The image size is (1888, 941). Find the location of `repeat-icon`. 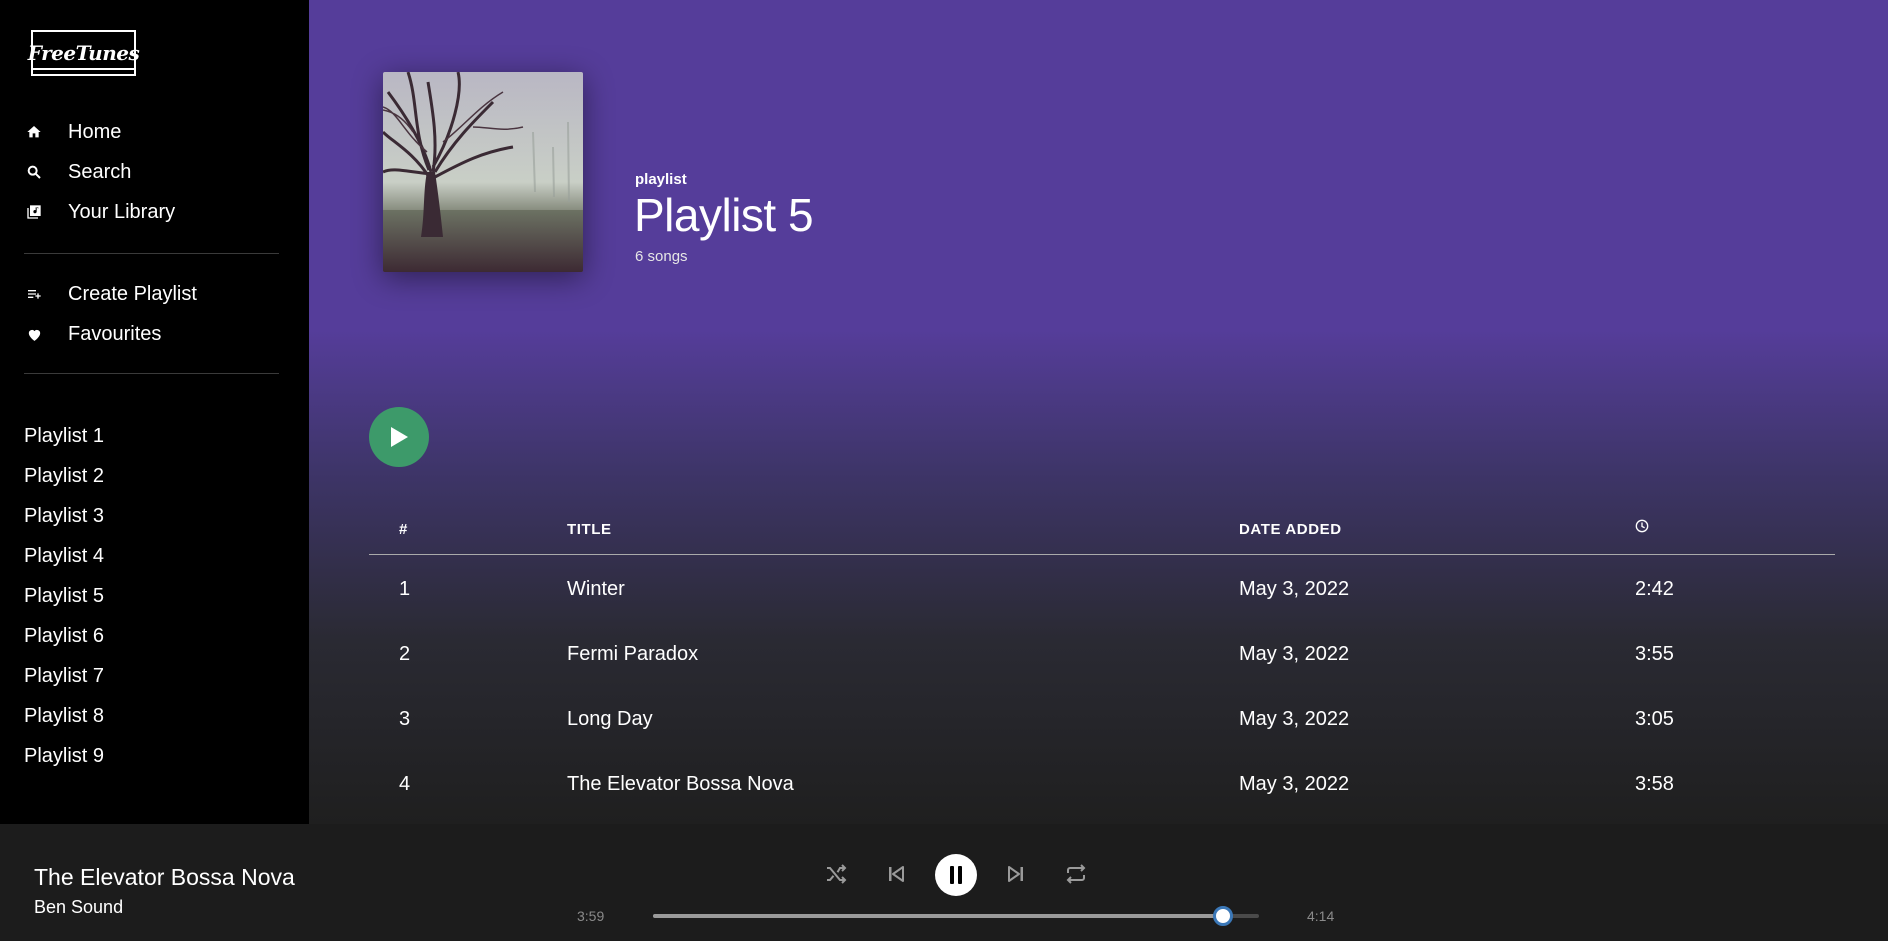

repeat-icon is located at coordinates (1076, 874).